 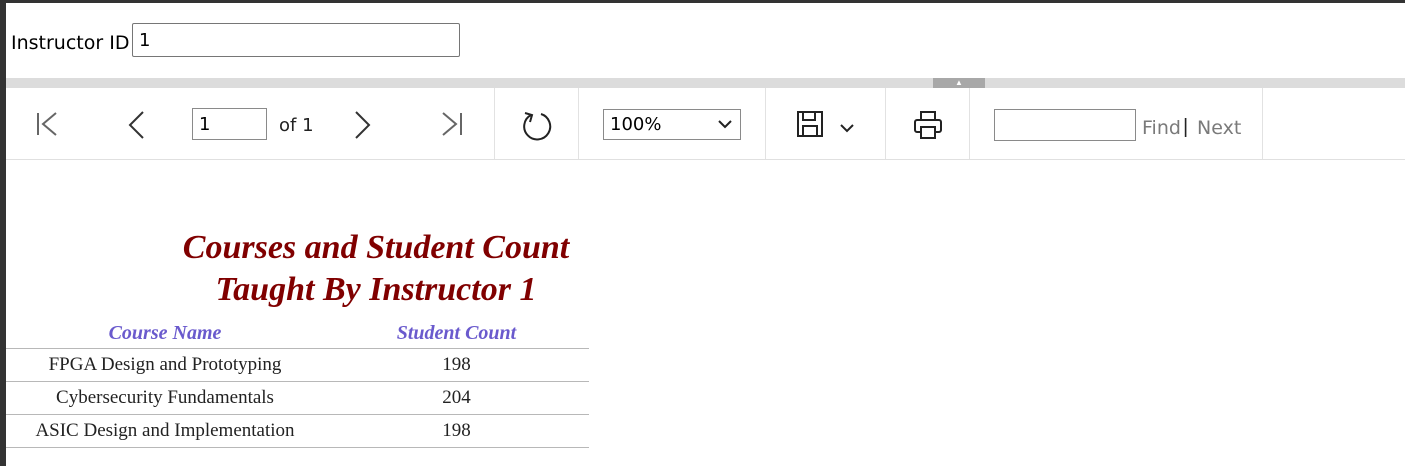 I want to click on page-number-input, so click(x=229, y=124).